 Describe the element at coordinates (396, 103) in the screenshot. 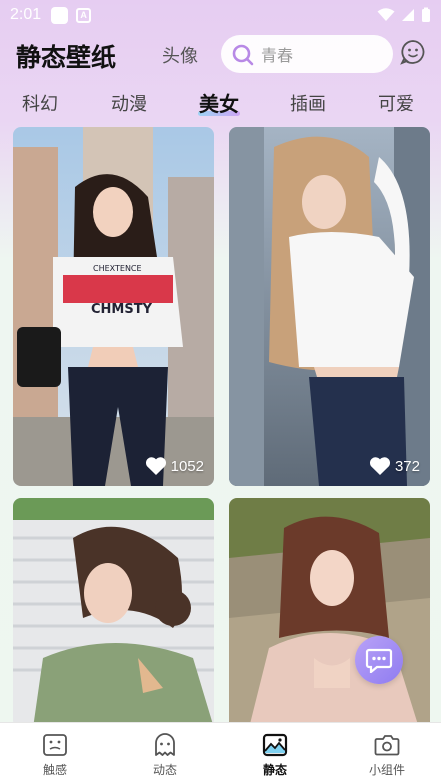

I see `tab-cute: 可爱` at that location.